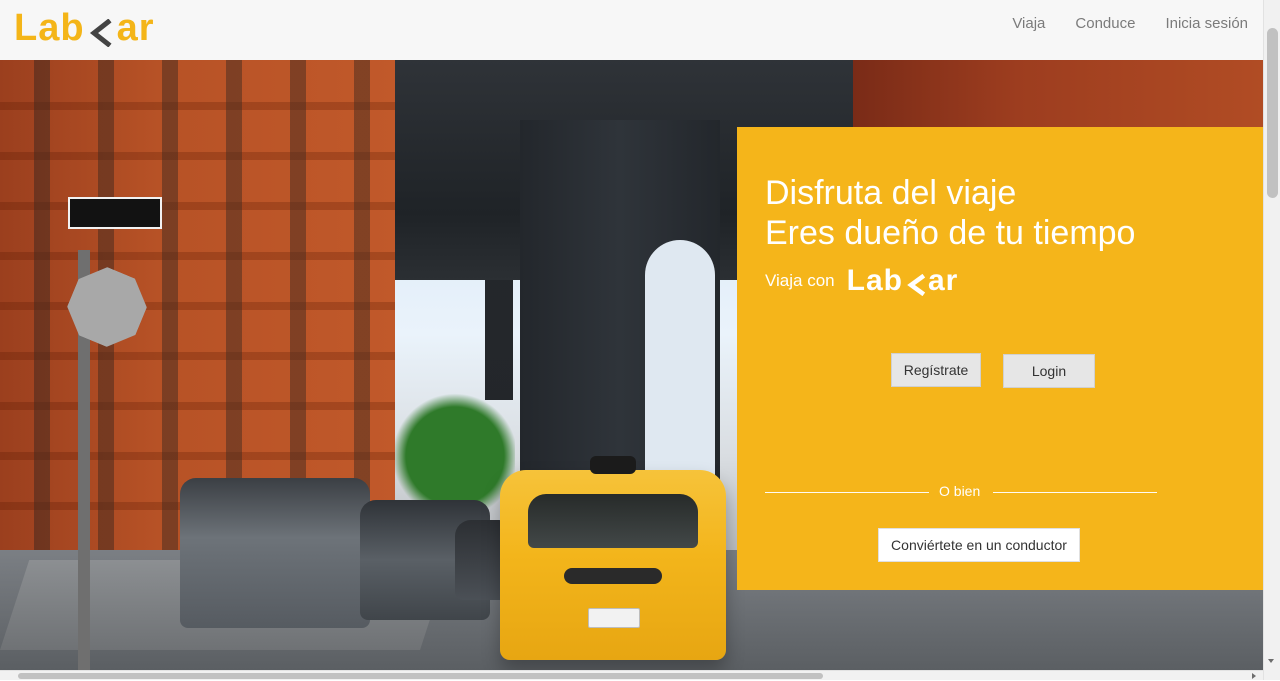 The width and height of the screenshot is (1280, 681). What do you see at coordinates (1206, 23) in the screenshot?
I see `nav-link-inicia-sesion: Inicia sesión` at bounding box center [1206, 23].